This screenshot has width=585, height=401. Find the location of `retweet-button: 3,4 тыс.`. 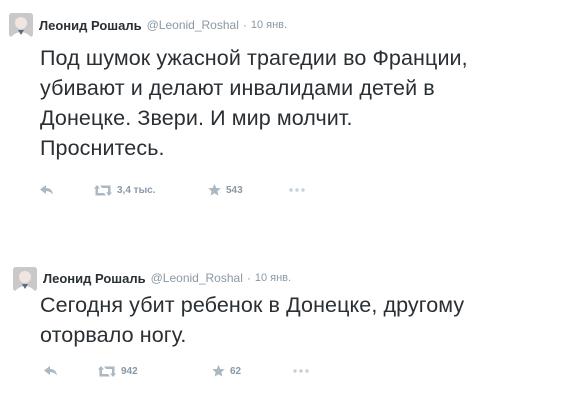

retweet-button: 3,4 тыс. is located at coordinates (151, 190).